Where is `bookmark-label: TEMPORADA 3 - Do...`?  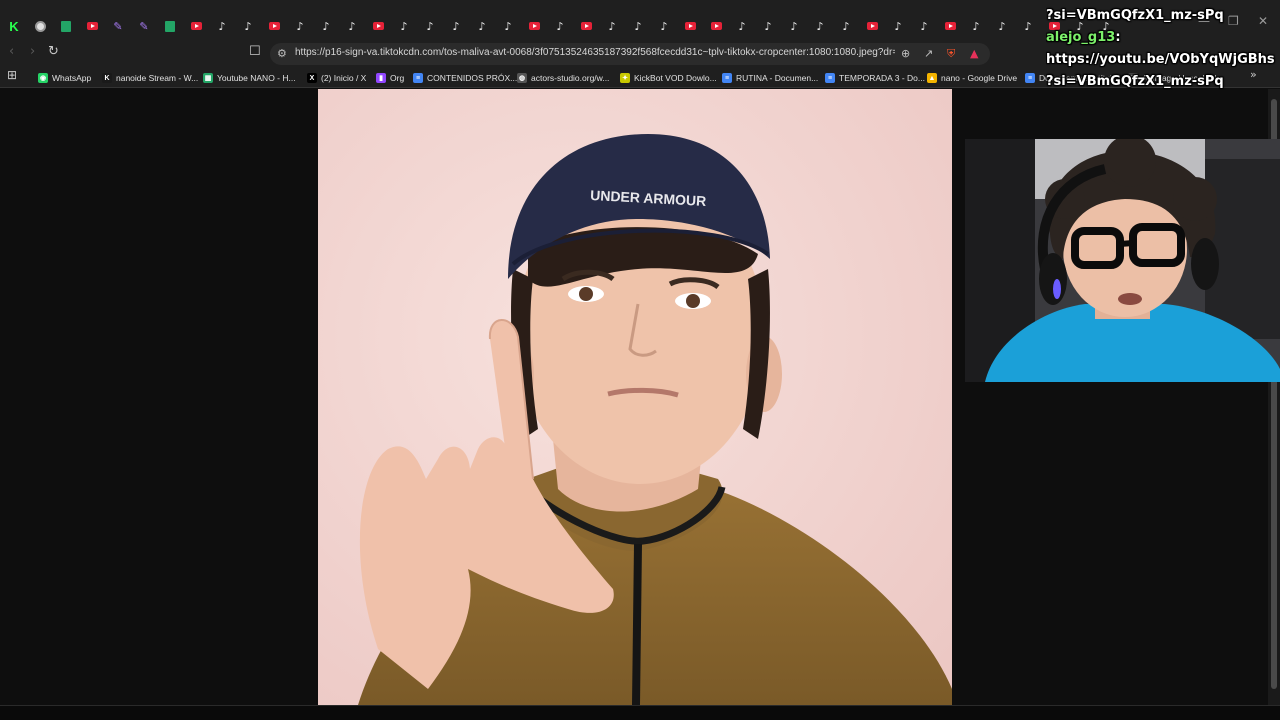
bookmark-label: TEMPORADA 3 - Do... is located at coordinates (882, 78).